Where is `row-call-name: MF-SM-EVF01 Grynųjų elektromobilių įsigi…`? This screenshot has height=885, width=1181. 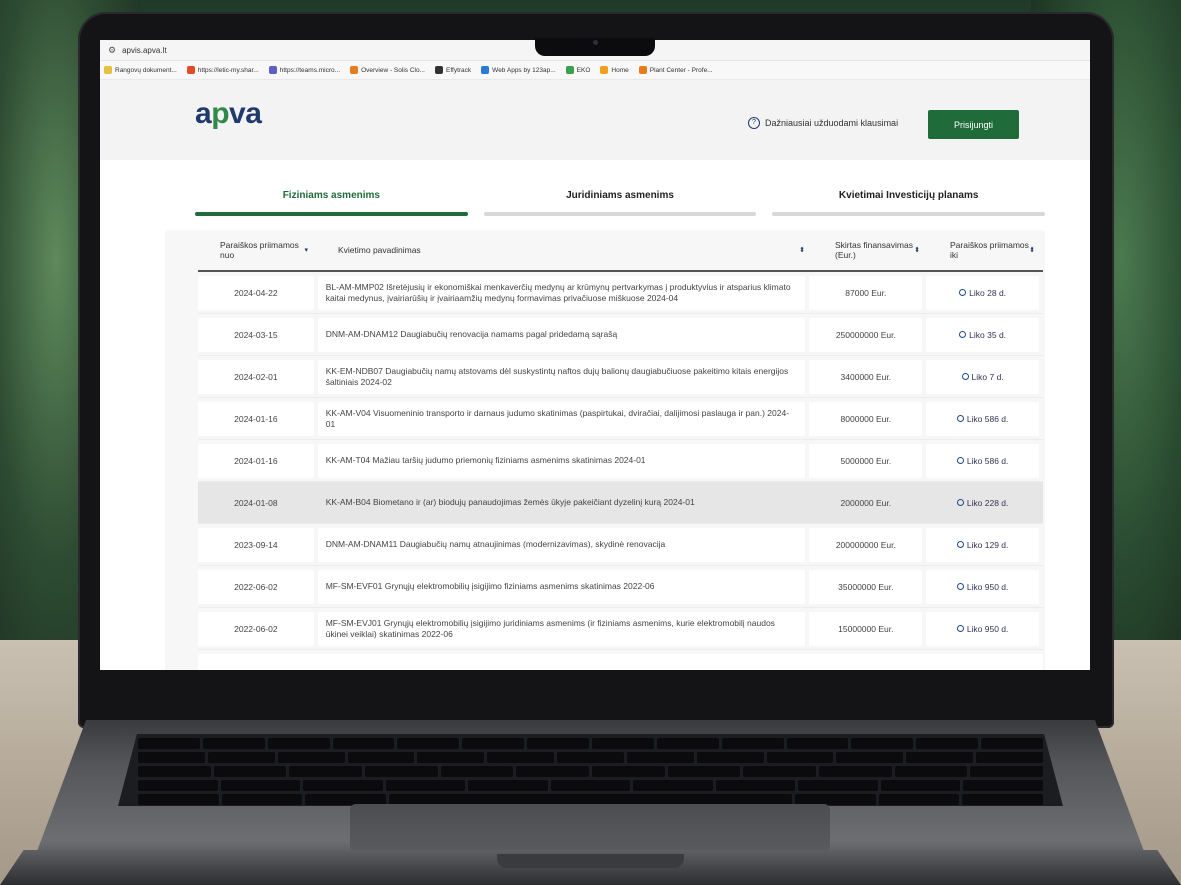 row-call-name: MF-SM-EVF01 Grynųjų elektromobilių įsigi… is located at coordinates (561, 586).